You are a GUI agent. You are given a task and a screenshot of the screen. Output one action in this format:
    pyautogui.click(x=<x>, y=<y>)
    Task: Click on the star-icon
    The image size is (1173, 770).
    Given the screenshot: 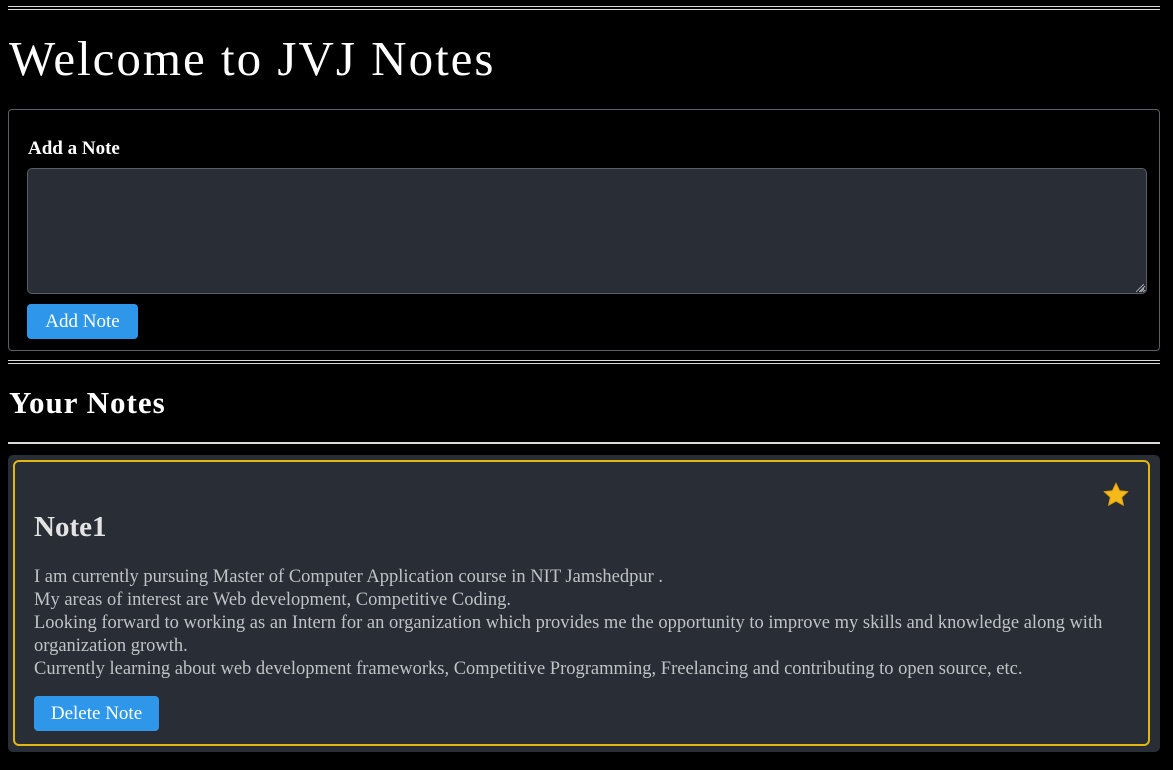 What is the action you would take?
    pyautogui.click(x=1116, y=495)
    